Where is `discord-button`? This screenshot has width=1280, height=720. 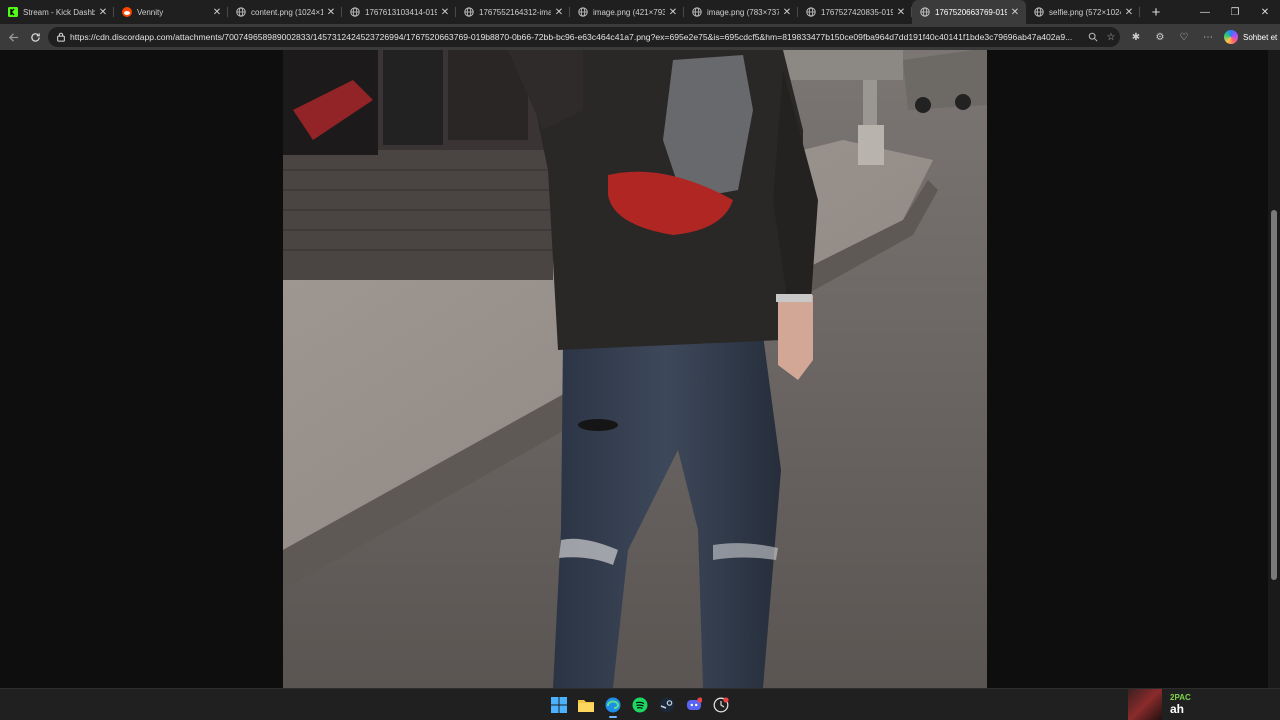 discord-button is located at coordinates (693, 705).